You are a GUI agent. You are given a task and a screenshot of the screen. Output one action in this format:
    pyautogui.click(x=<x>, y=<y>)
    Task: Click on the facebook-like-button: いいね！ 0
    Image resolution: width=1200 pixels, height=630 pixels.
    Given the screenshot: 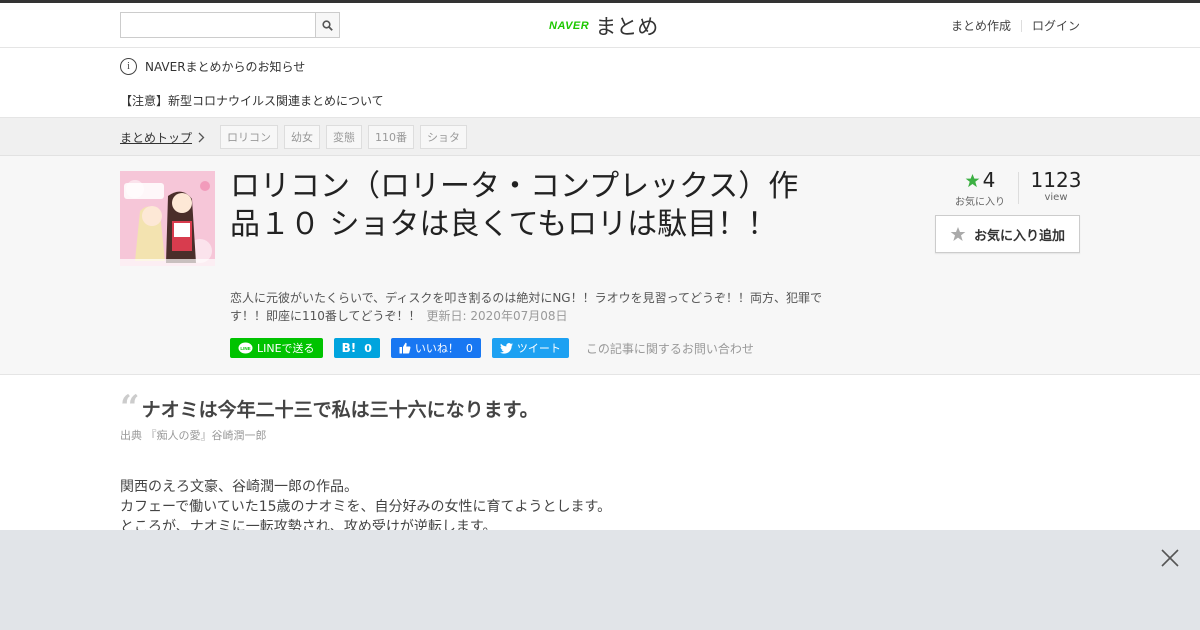 What is the action you would take?
    pyautogui.click(x=435, y=348)
    